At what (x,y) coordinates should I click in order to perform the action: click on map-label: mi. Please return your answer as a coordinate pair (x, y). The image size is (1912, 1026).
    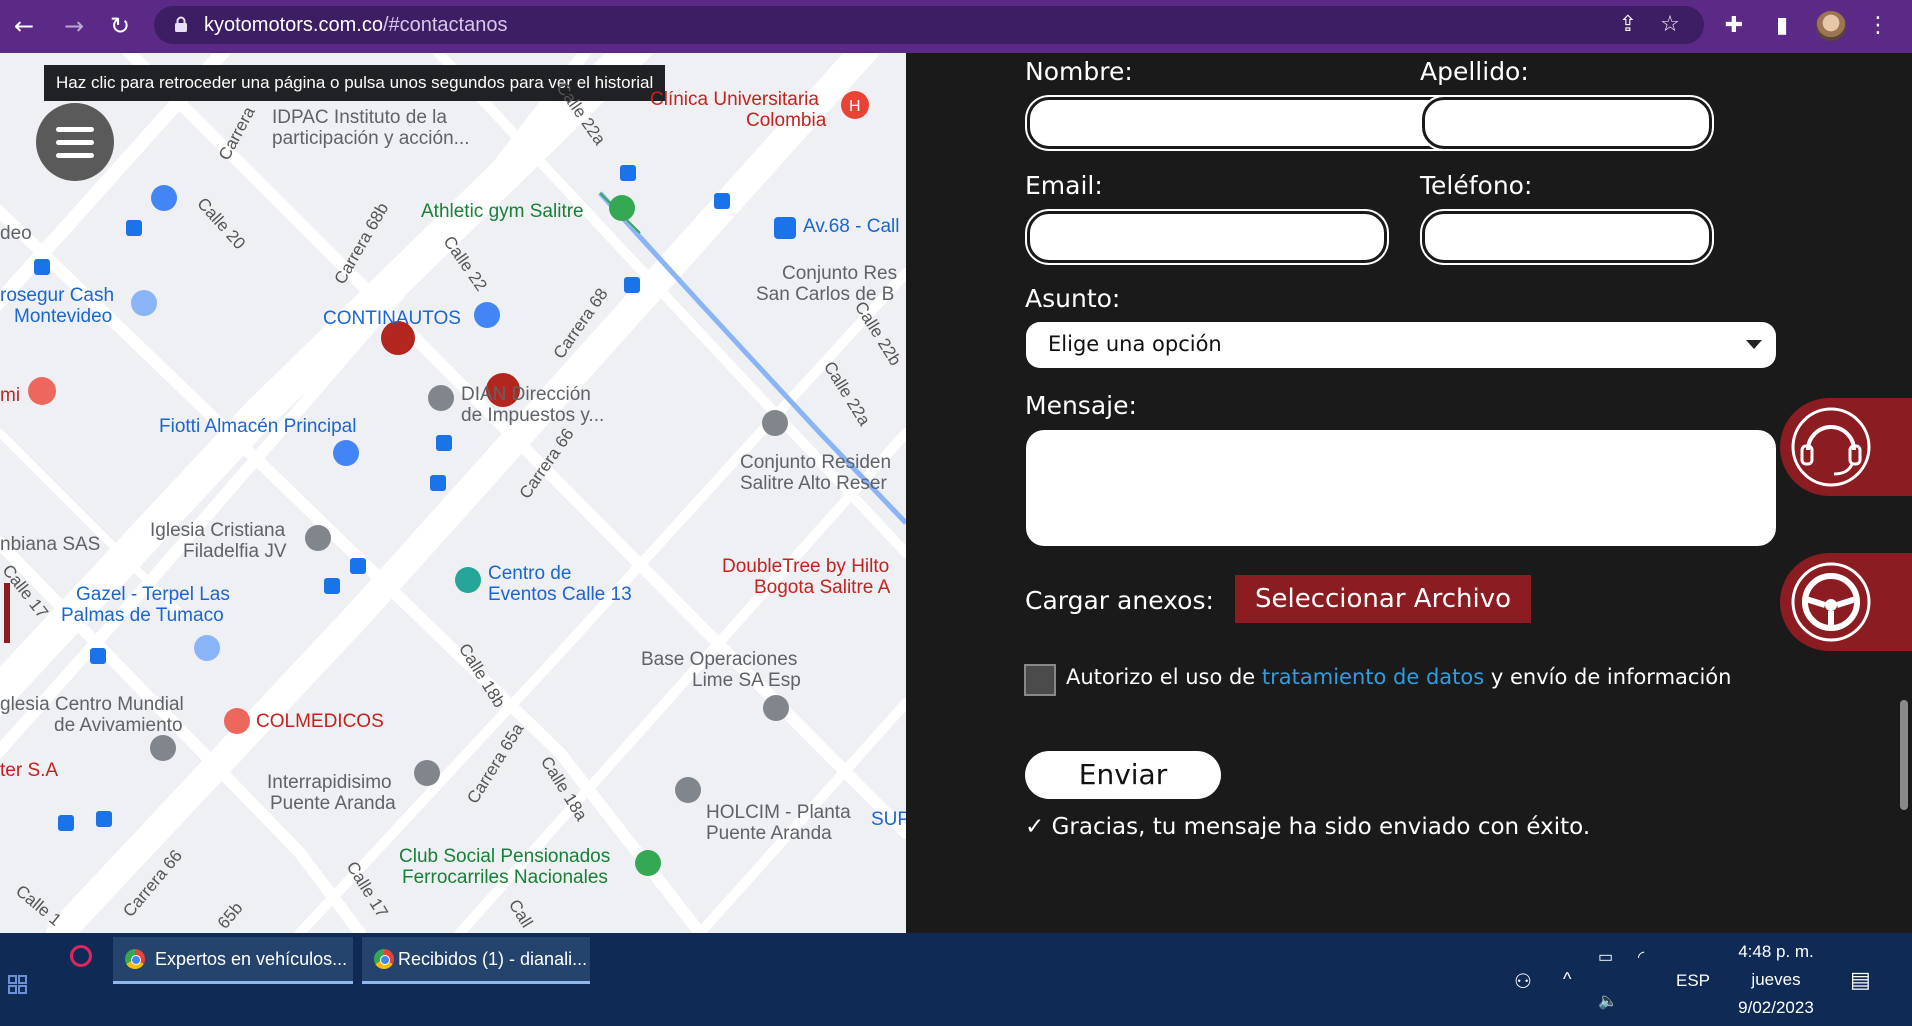
    Looking at the image, I should click on (10, 395).